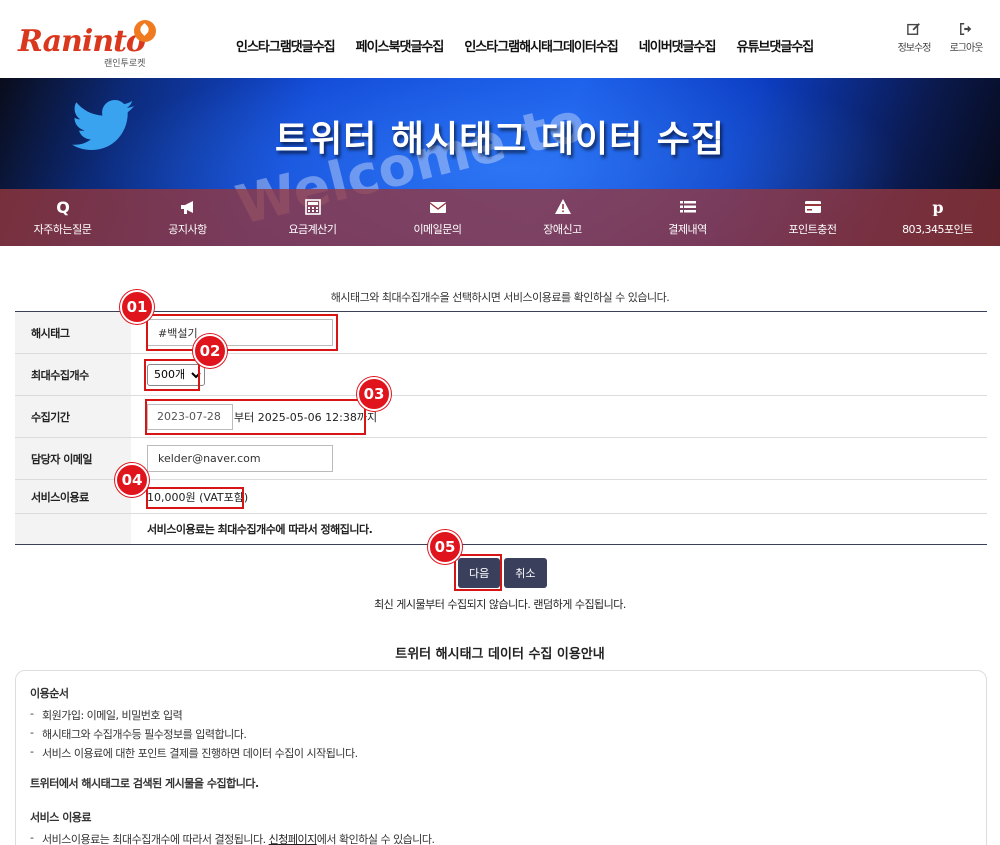 This screenshot has height=845, width=1000. I want to click on fee-note-spacer, so click(73, 529).